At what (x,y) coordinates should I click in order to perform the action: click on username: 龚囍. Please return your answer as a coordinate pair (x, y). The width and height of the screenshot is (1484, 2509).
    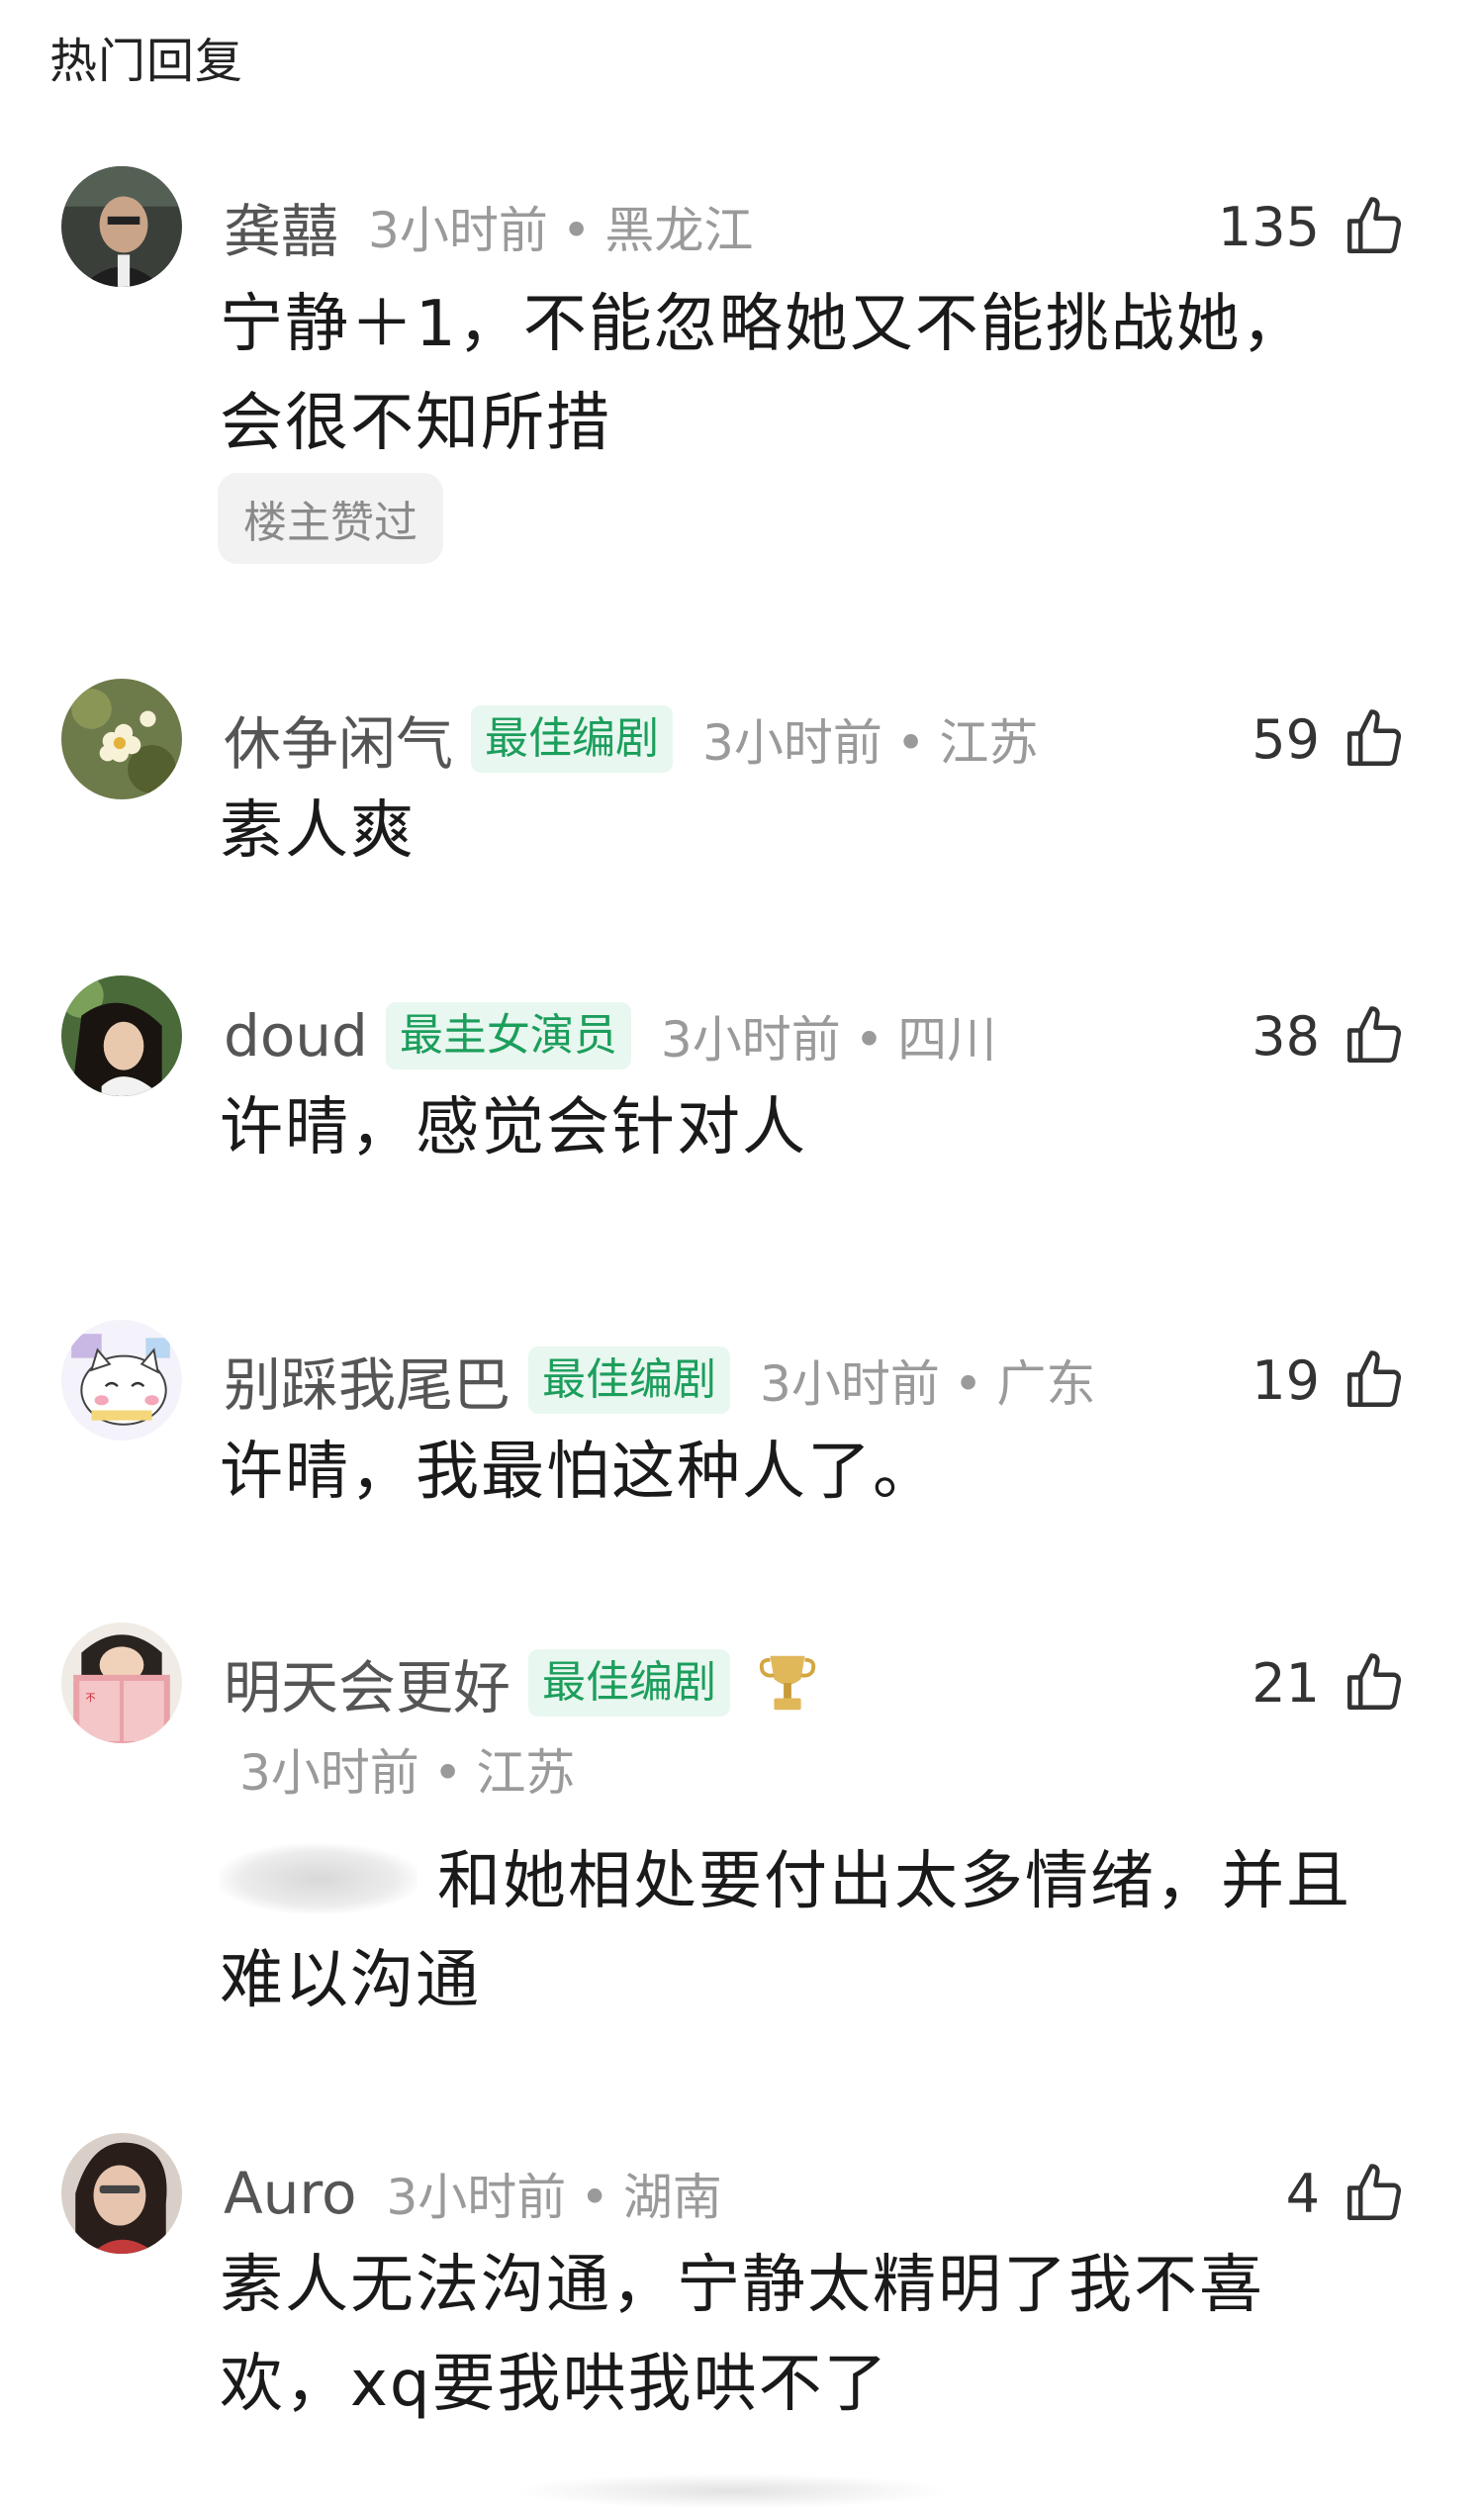
    Looking at the image, I should click on (281, 226).